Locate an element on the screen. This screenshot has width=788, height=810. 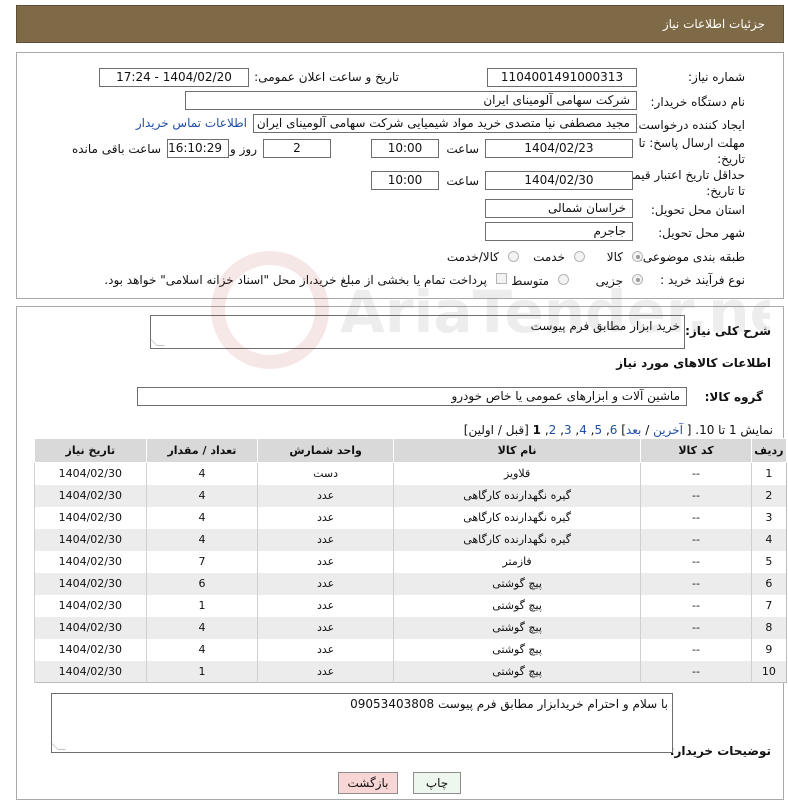
table-row: 4 -- گیره نگهدارنده کارگاهی عدد 4 1404/02/30 is located at coordinates (410, 539).